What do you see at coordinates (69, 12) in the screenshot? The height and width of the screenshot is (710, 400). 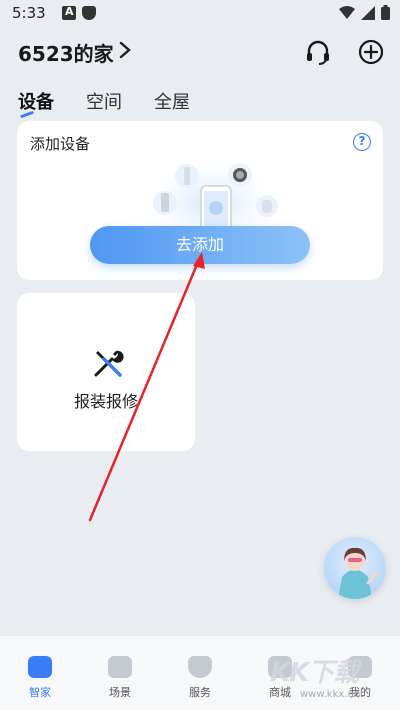 I see `notification-a-icon` at bounding box center [69, 12].